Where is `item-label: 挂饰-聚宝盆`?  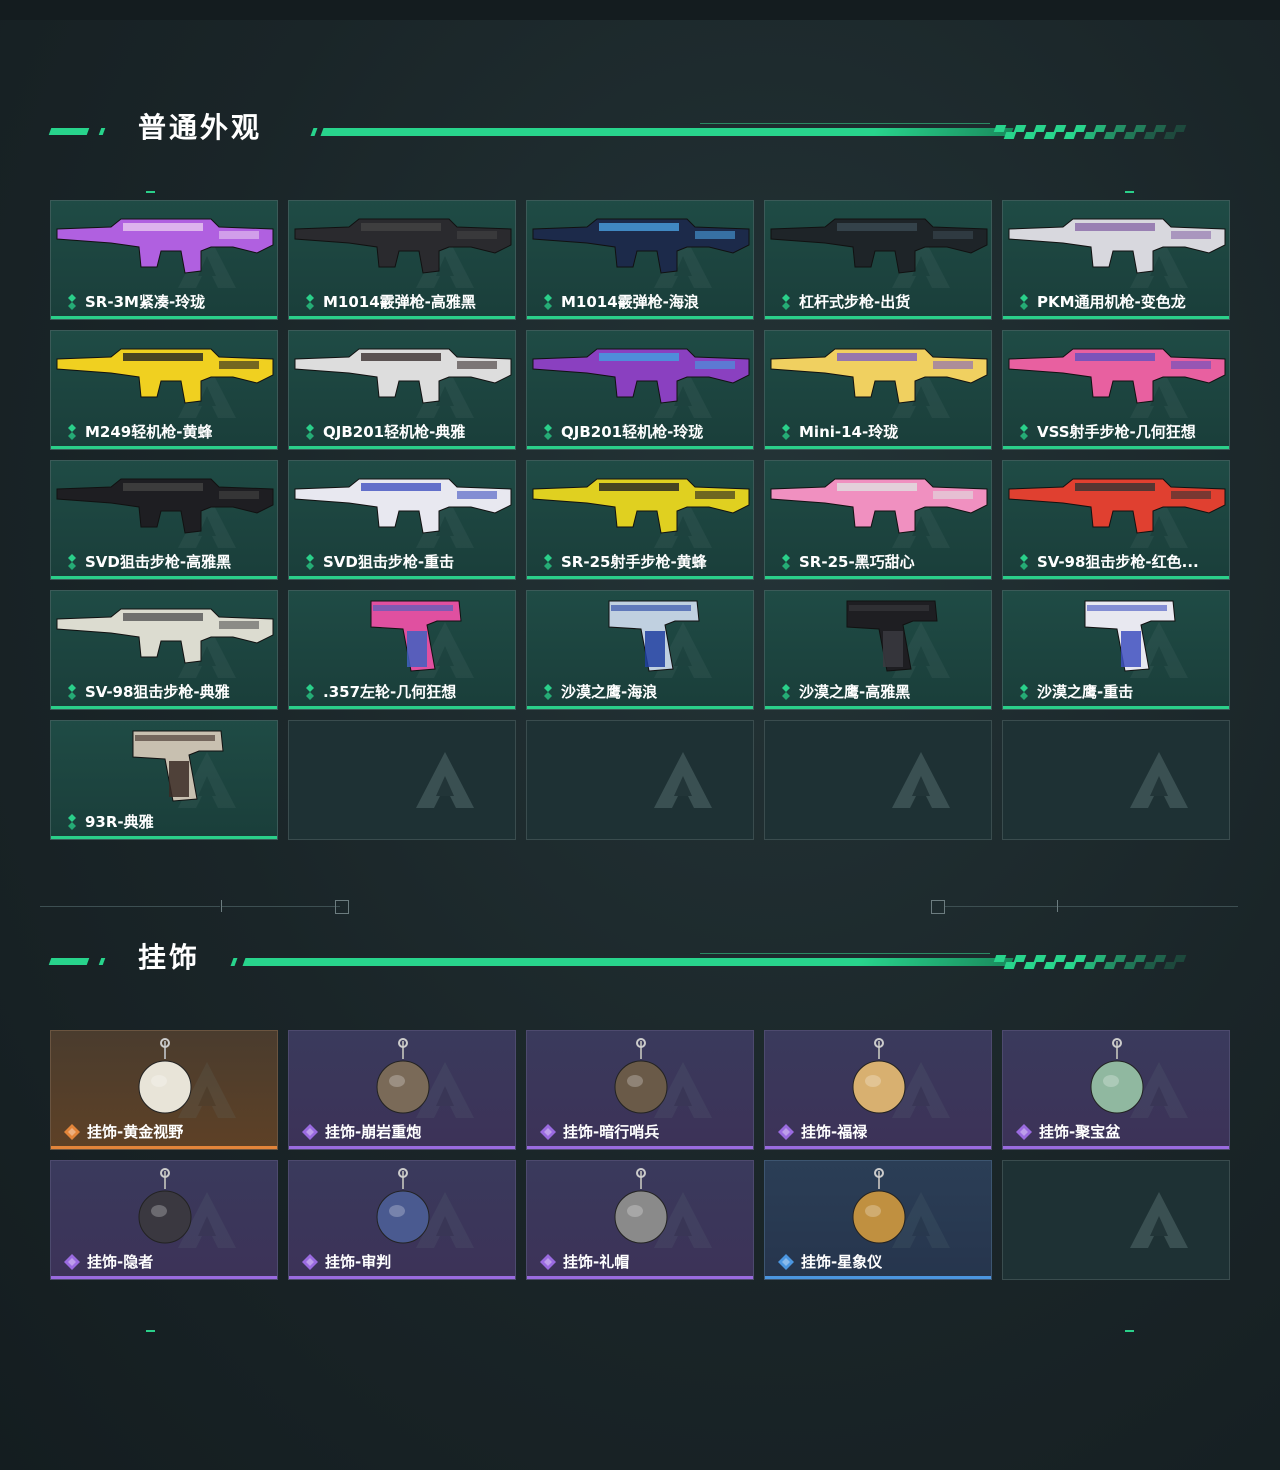 item-label: 挂饰-聚宝盆 is located at coordinates (1080, 1132).